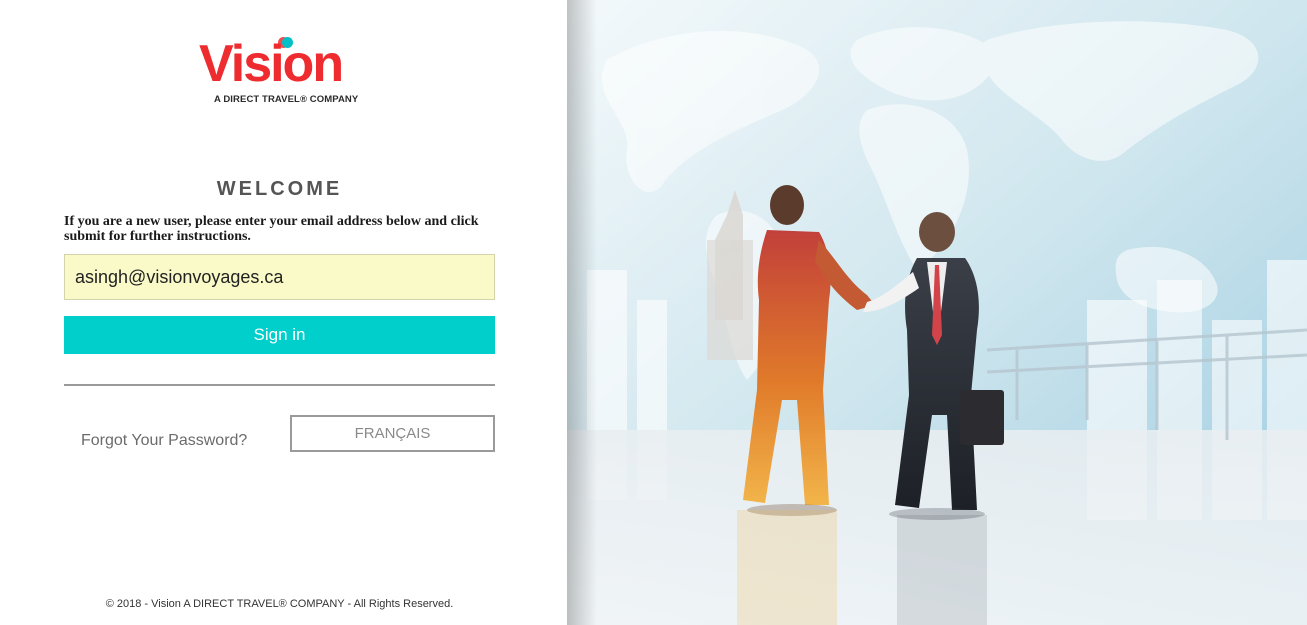  I want to click on language-toggle-button: FRANÇAIS, so click(392, 433).